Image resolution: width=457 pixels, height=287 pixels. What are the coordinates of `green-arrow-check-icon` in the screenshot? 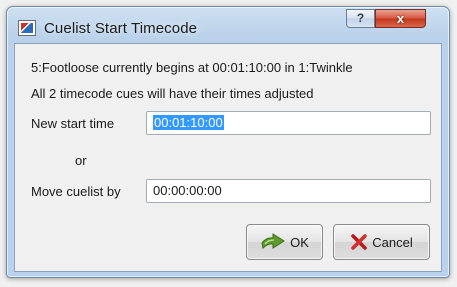 It's located at (273, 241).